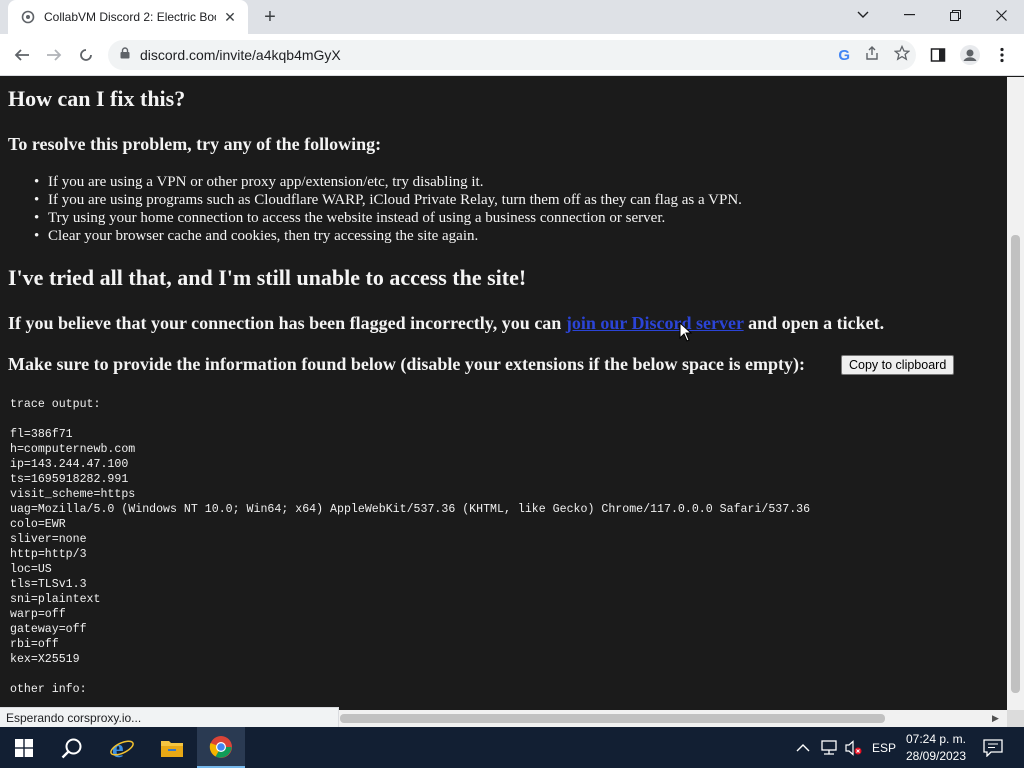 This screenshot has width=1024, height=768. Describe the element at coordinates (86, 55) in the screenshot. I see `stop-loading-icon` at that location.